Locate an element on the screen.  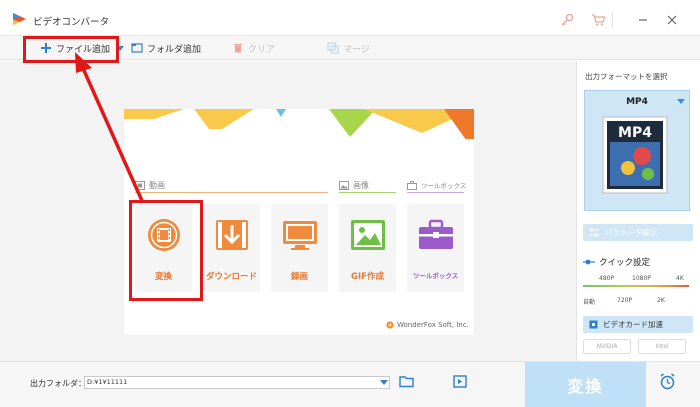
intel-label: Intel is located at coordinates (662, 346).